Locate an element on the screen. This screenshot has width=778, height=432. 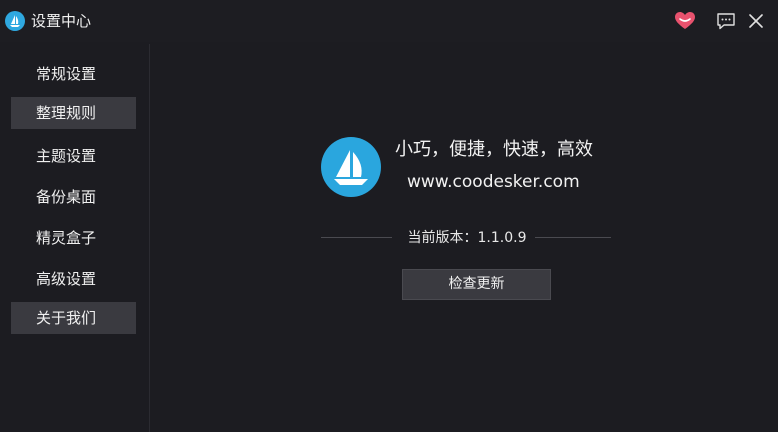
sidebar-item-about: 关于我们 is located at coordinates (73, 318).